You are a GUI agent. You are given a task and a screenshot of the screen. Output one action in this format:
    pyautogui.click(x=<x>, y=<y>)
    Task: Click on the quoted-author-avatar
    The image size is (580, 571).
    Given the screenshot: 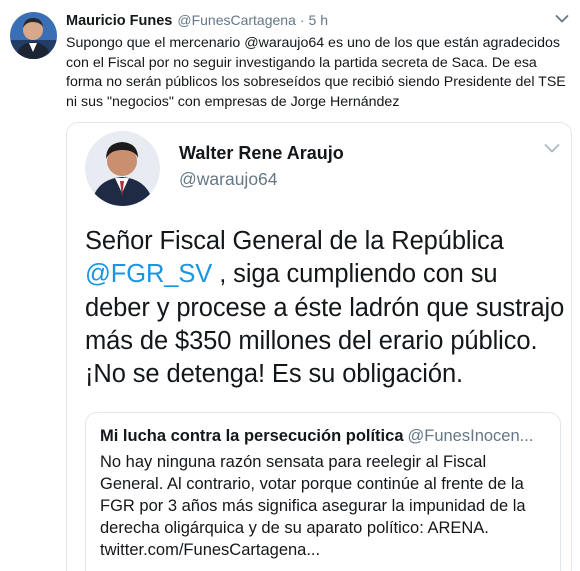 What is the action you would take?
    pyautogui.click(x=122, y=168)
    